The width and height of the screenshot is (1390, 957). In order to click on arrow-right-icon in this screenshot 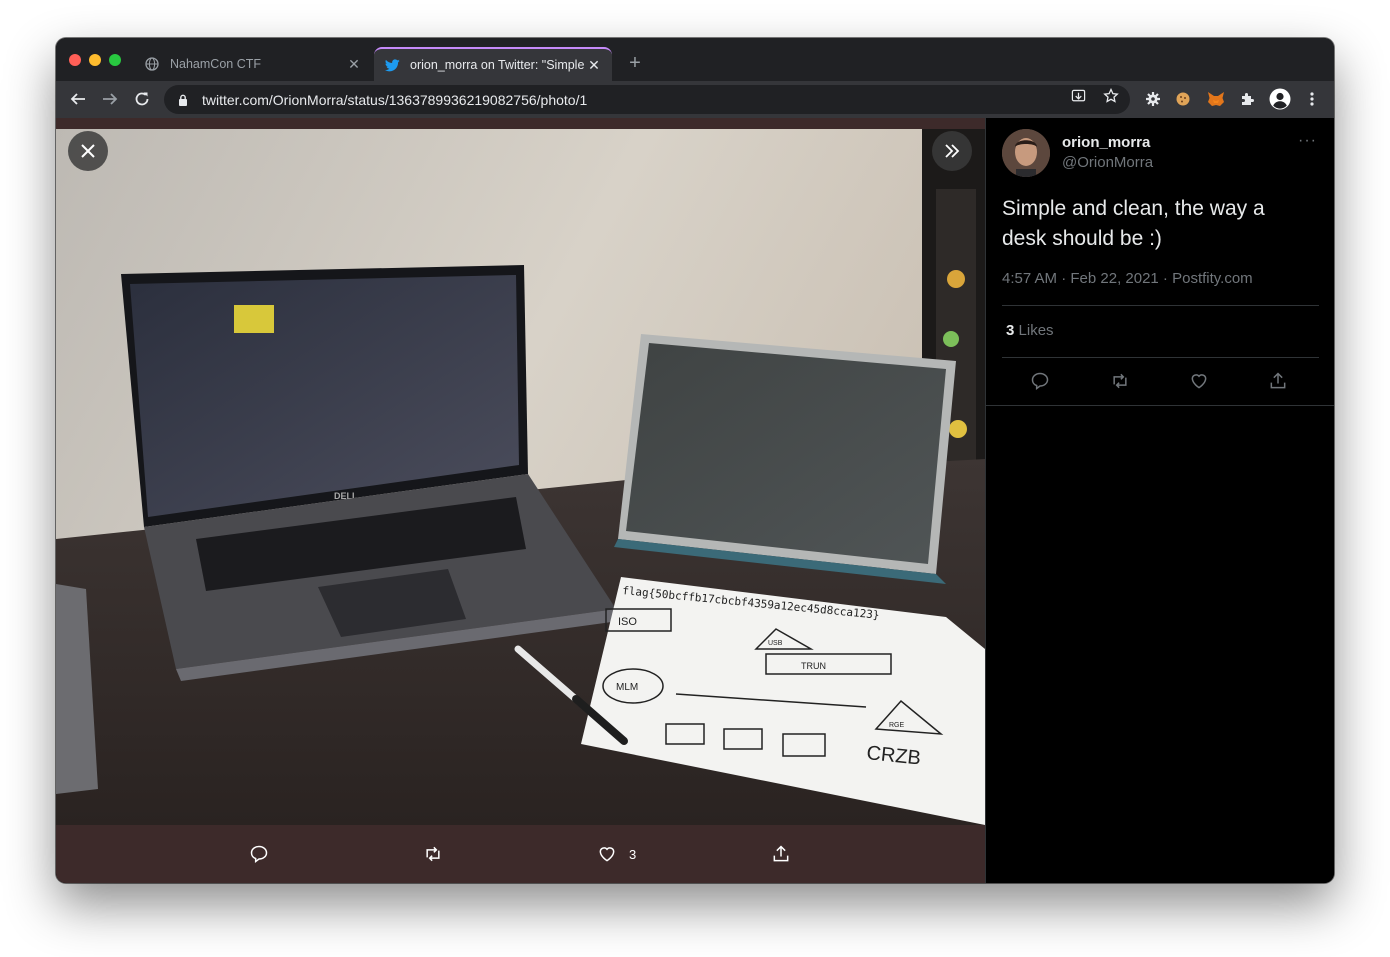, I will do `click(110, 99)`.